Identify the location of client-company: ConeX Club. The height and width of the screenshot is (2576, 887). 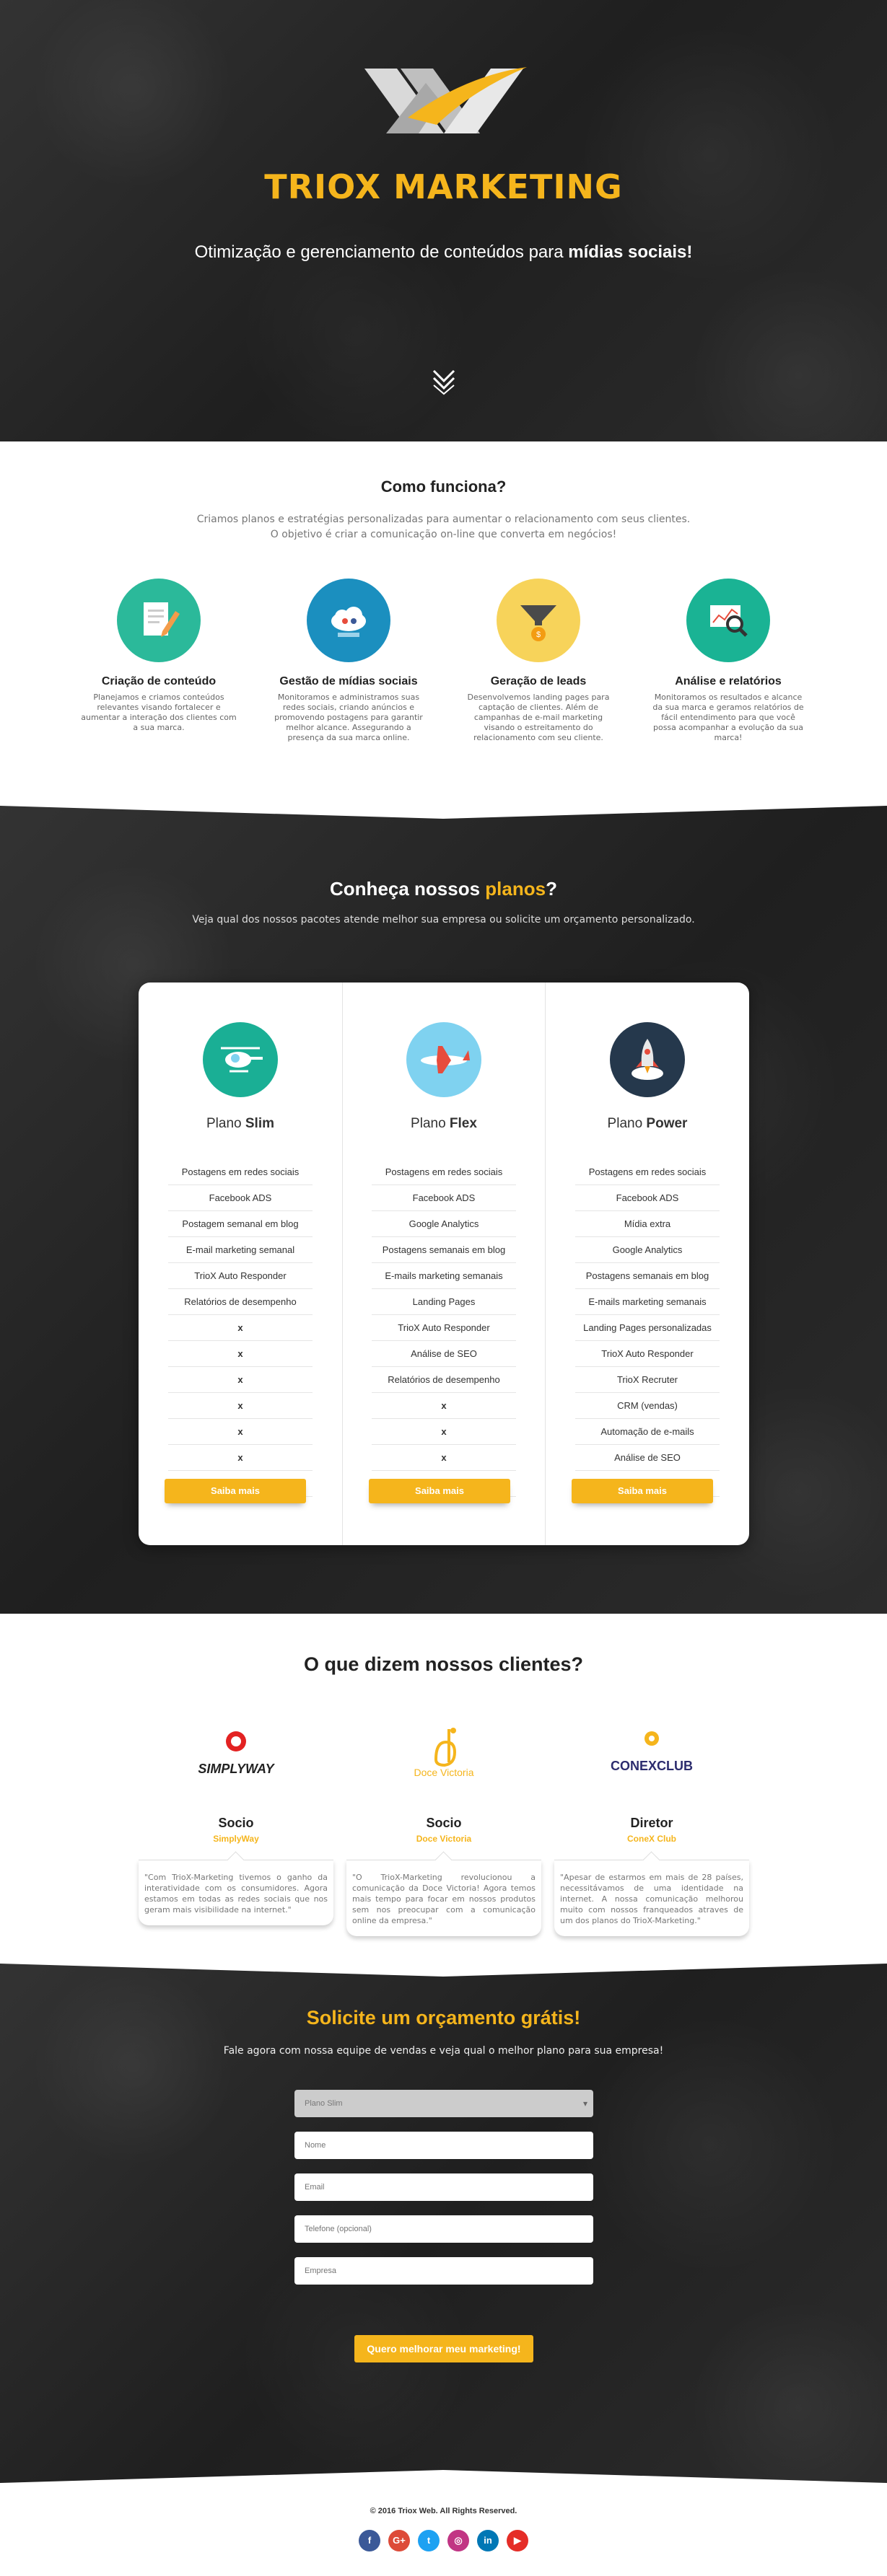
(651, 1839).